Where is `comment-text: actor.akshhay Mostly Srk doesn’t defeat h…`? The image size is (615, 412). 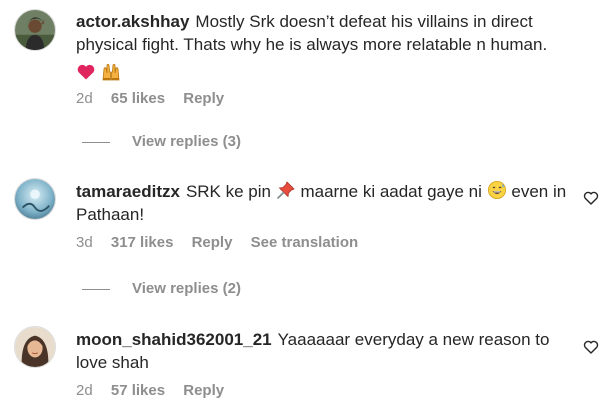 comment-text: actor.akshhay Mostly Srk doesn’t defeat h… is located at coordinates (323, 47).